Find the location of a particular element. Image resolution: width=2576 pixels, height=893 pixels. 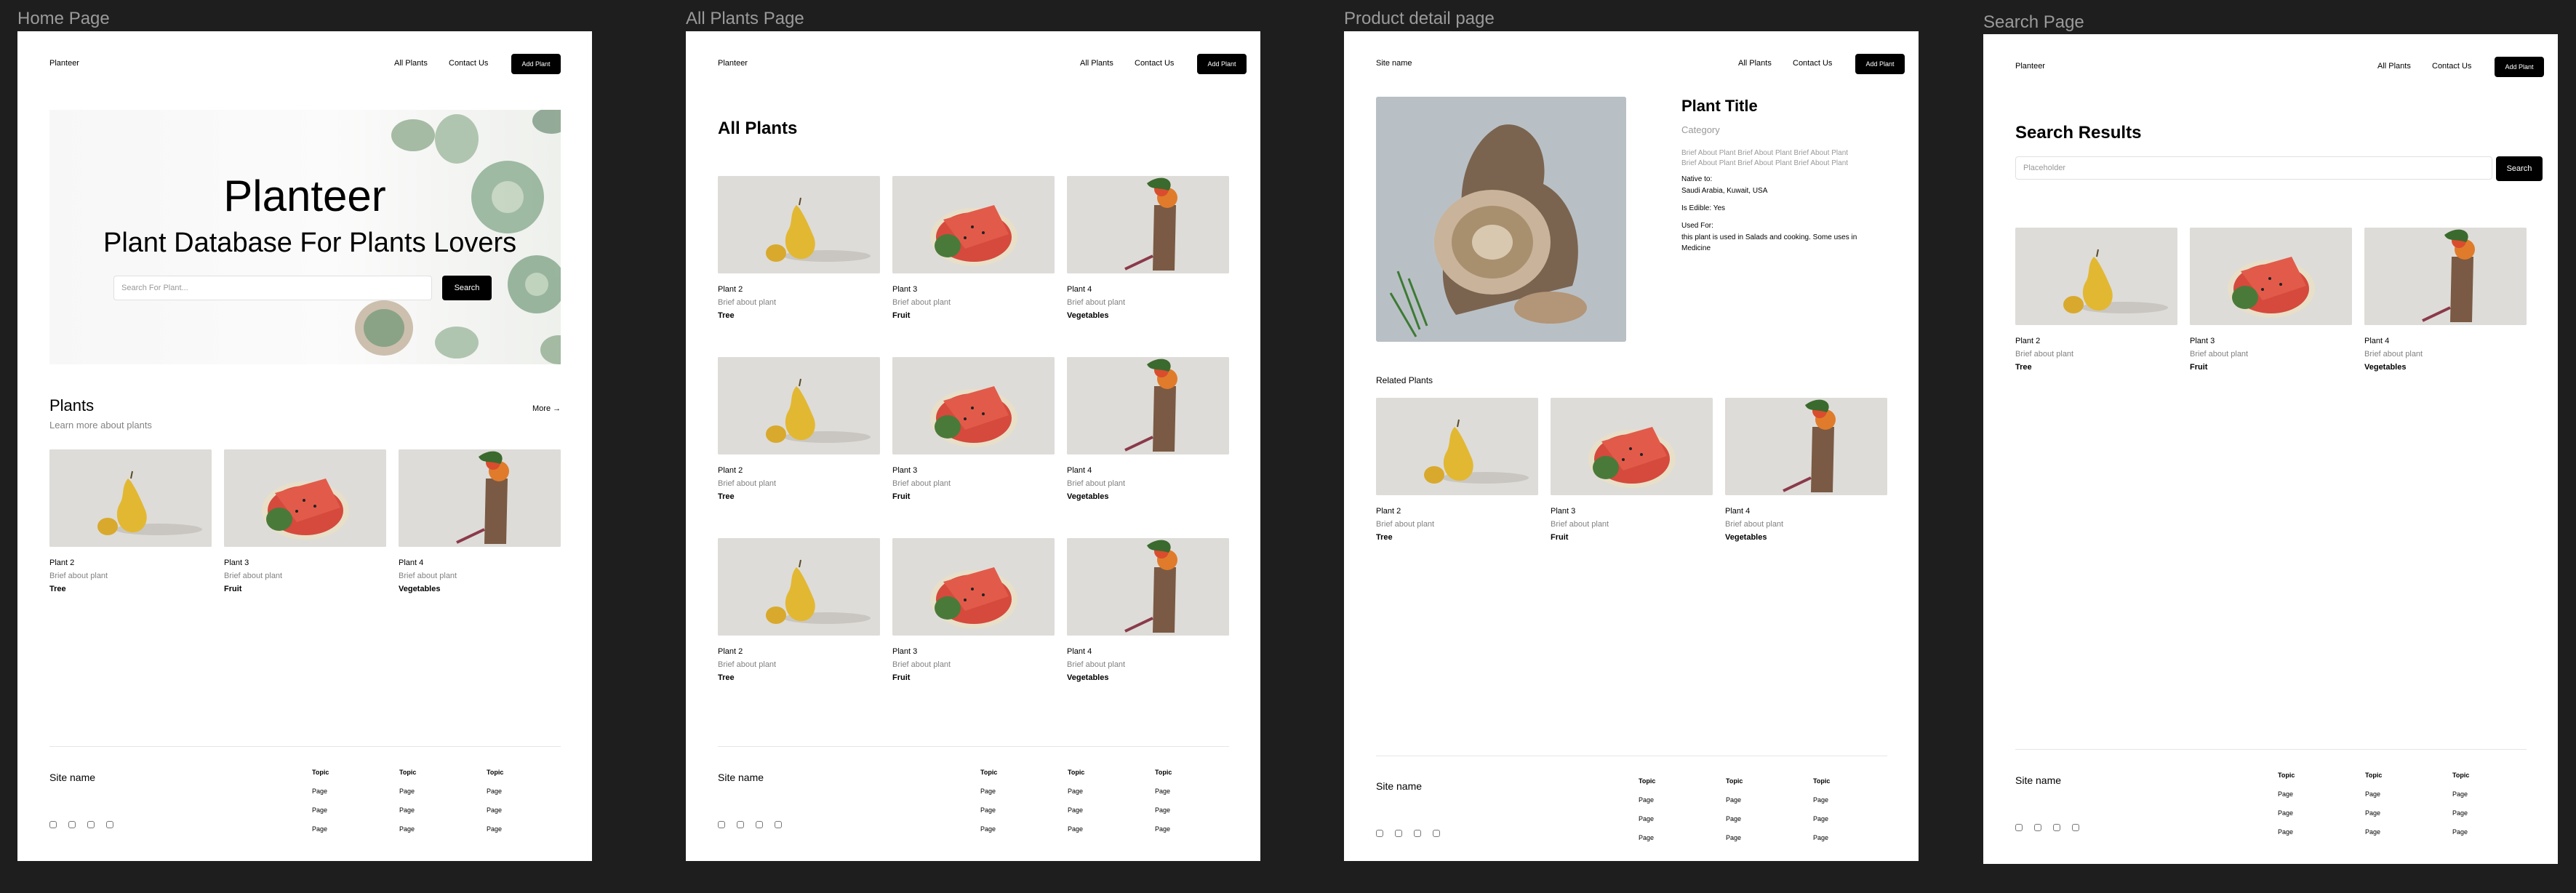

hero-search-field is located at coordinates (275, 288).